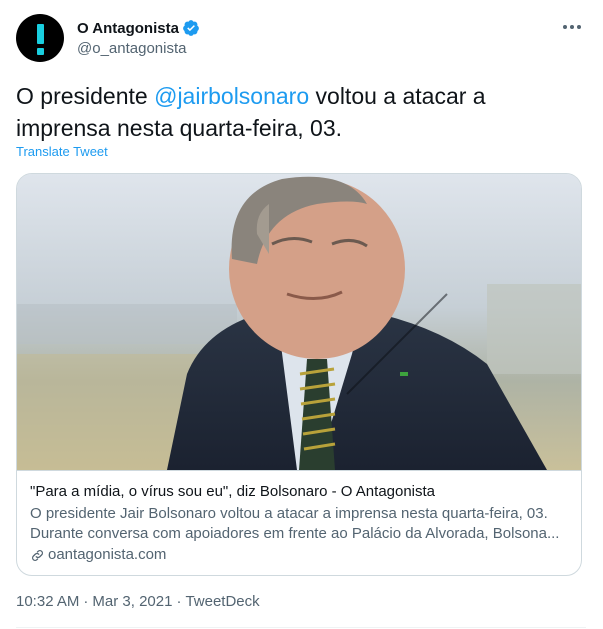  Describe the element at coordinates (40, 51) in the screenshot. I see `exclamation-dot` at that location.